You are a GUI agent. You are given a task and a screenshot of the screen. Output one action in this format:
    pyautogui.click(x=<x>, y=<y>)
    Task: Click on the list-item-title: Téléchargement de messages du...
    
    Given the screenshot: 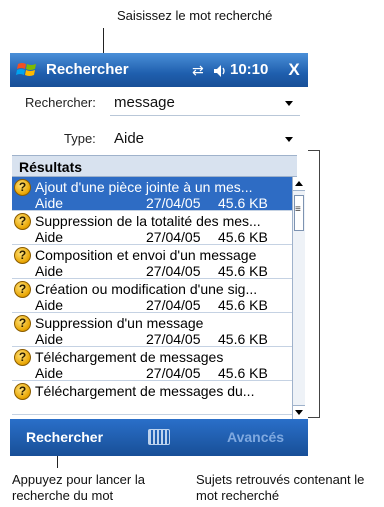 What is the action you would take?
    pyautogui.click(x=145, y=391)
    